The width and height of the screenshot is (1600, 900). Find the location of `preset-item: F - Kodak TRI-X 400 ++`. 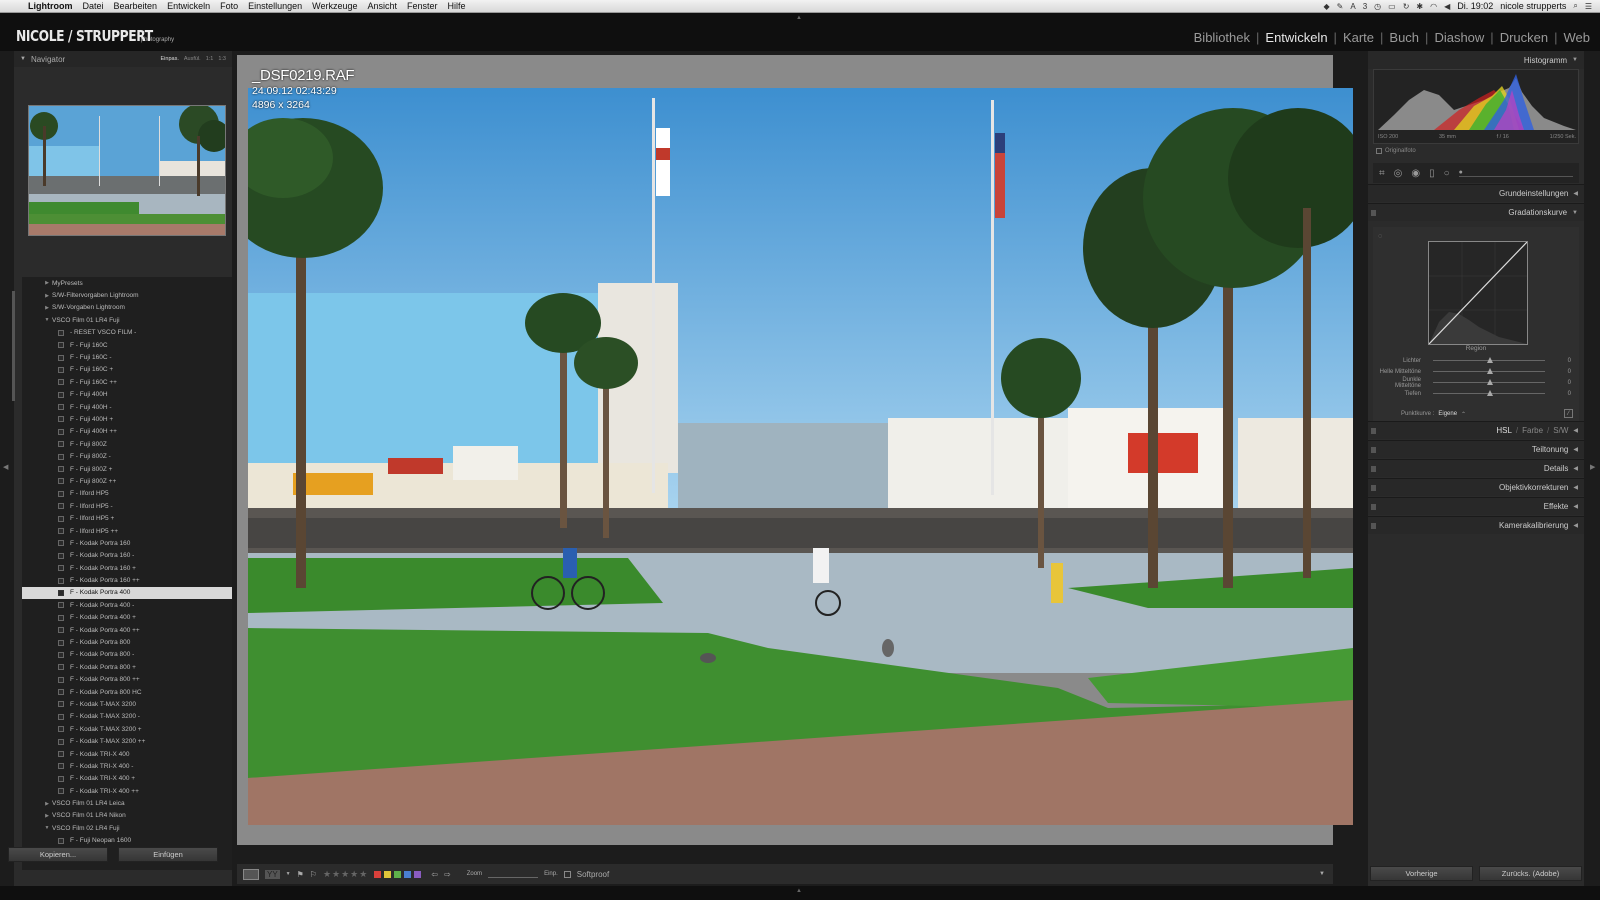

preset-item: F - Kodak TRI-X 400 ++ is located at coordinates (127, 791).